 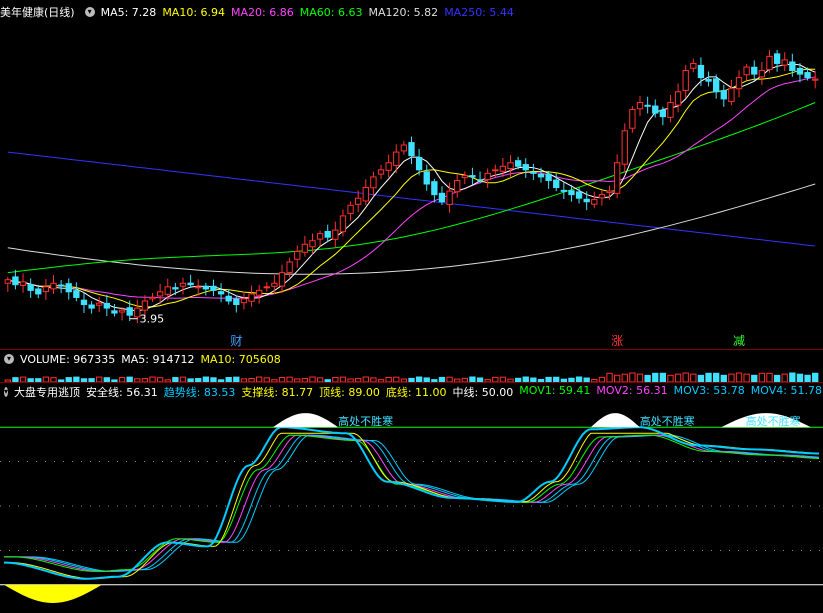 What do you see at coordinates (411, 359) in the screenshot?
I see `volume-legend: ▾ VOLUME: 967335 MA5: 914712 MA10: 705608` at bounding box center [411, 359].